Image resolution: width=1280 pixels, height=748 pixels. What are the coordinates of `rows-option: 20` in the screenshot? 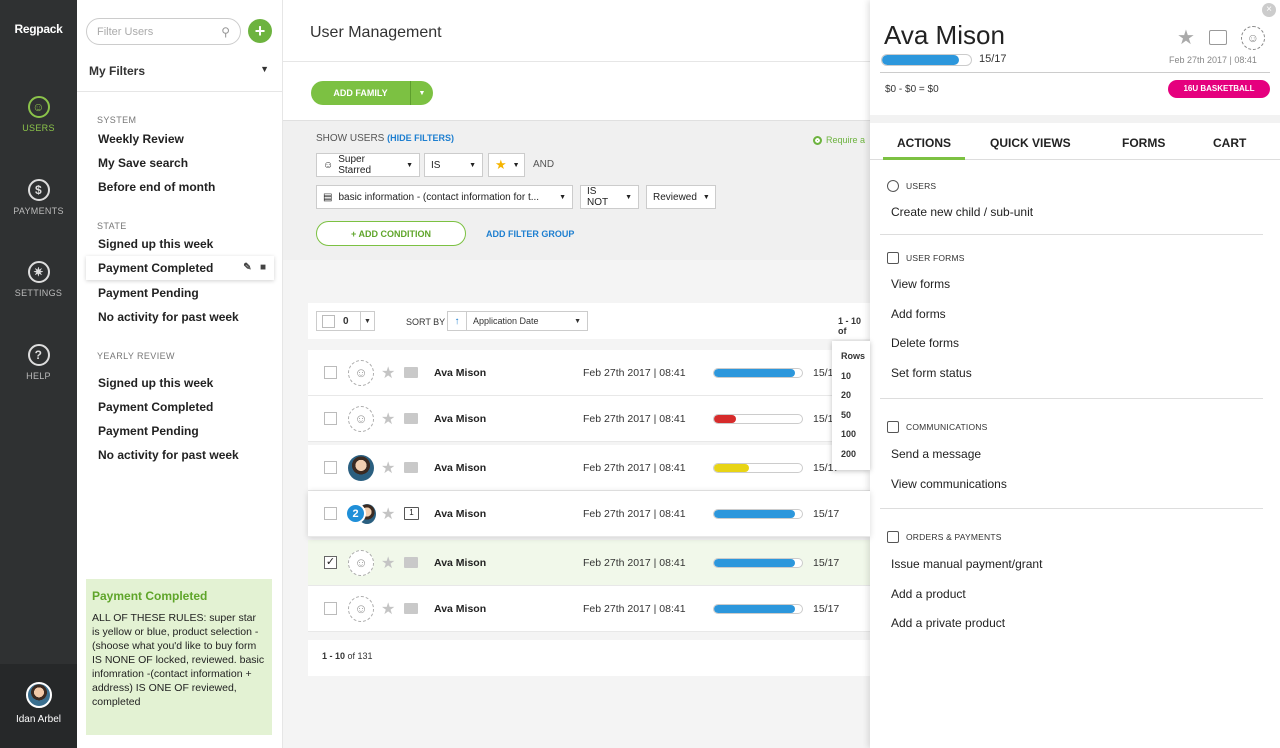 It's located at (855, 400).